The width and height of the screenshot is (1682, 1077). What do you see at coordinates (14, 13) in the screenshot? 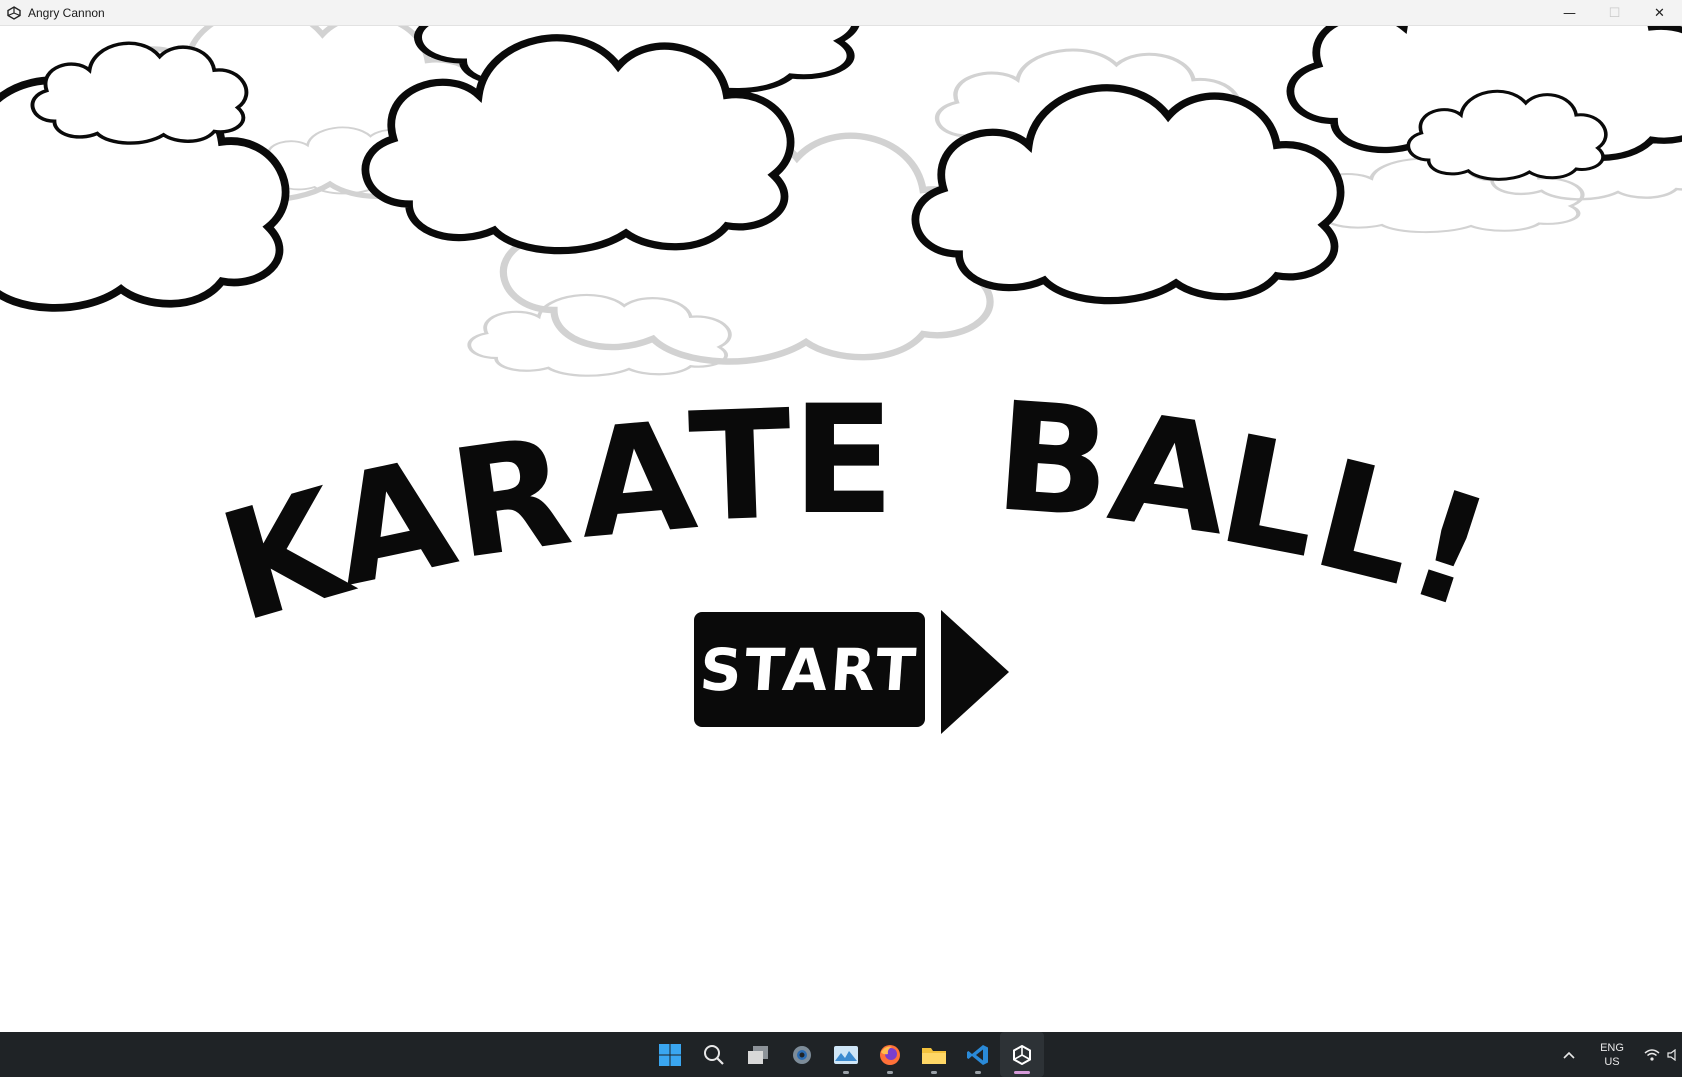
I see `unity-icon` at bounding box center [14, 13].